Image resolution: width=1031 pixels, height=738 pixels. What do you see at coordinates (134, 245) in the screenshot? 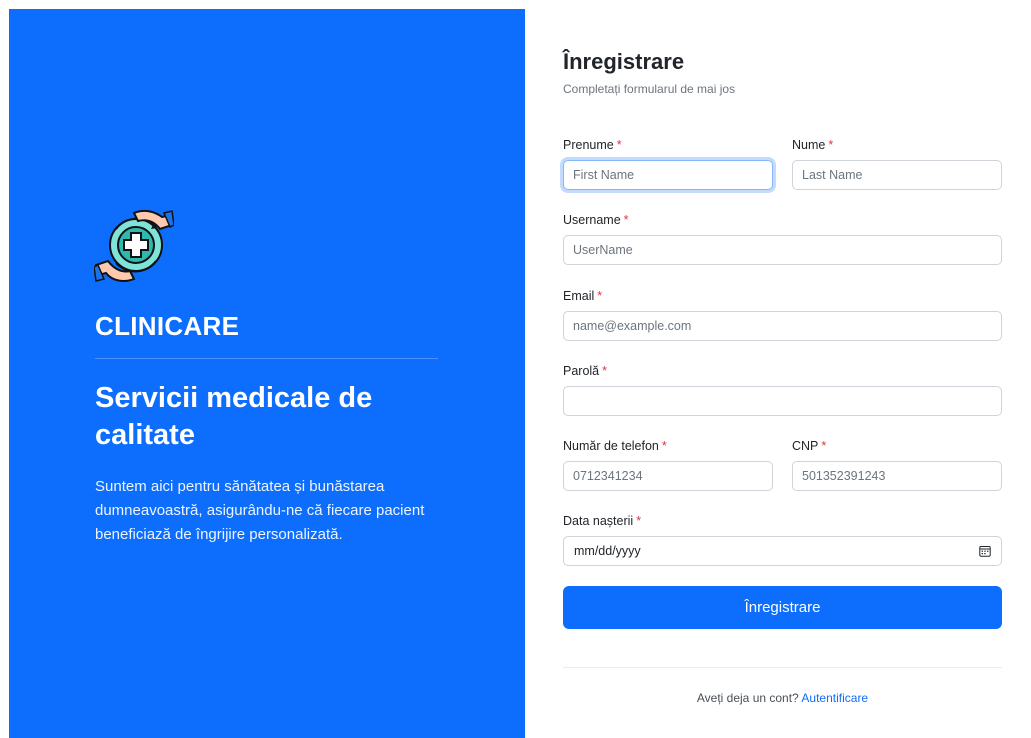
I see `hands-medical-cross-icon` at bounding box center [134, 245].